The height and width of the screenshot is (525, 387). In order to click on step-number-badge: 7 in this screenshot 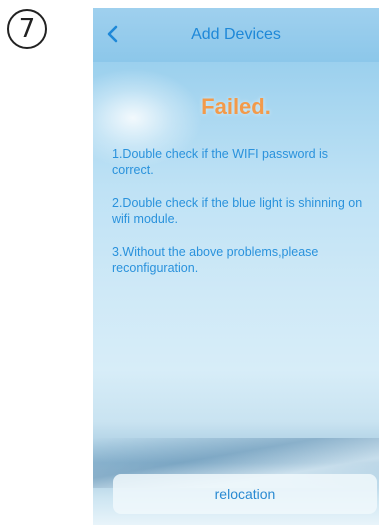, I will do `click(27, 29)`.